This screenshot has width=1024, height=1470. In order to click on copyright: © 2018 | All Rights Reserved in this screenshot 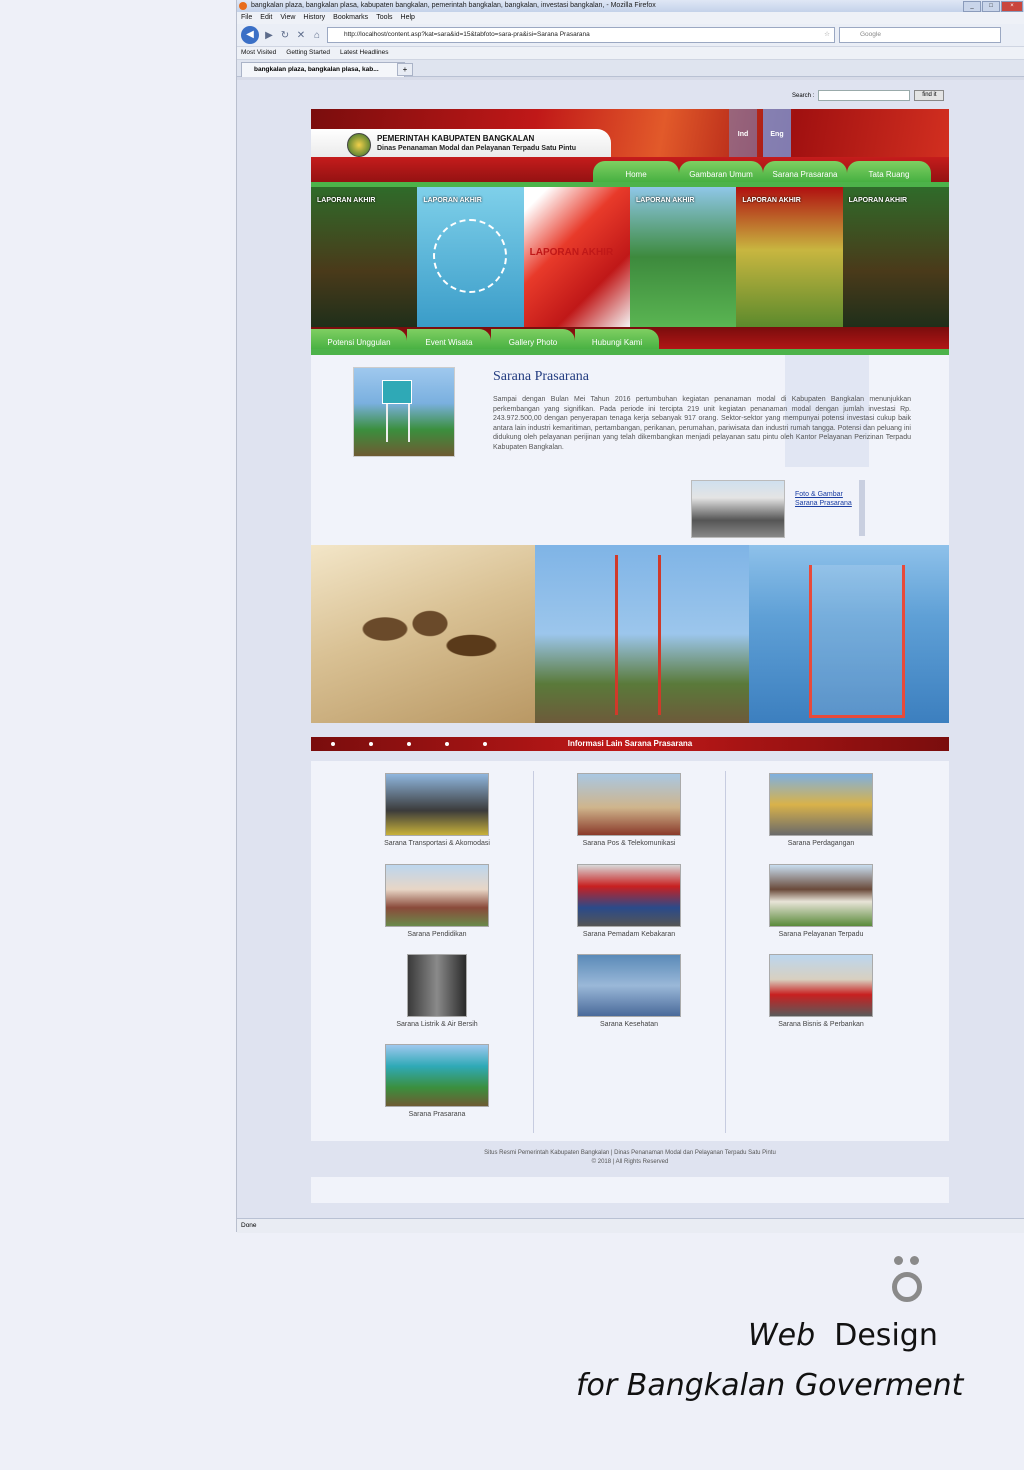, I will do `click(630, 1162)`.